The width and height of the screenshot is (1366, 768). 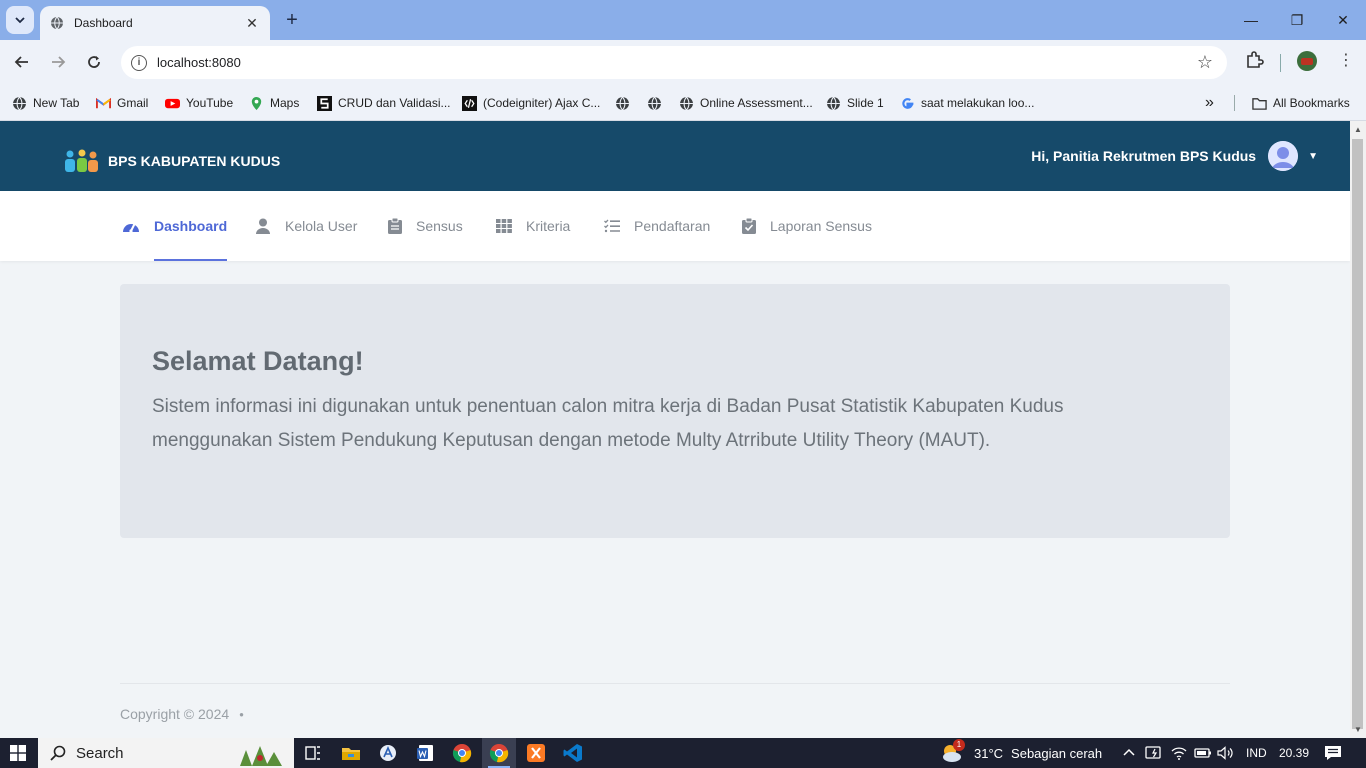 I want to click on google-icon, so click(x=908, y=103).